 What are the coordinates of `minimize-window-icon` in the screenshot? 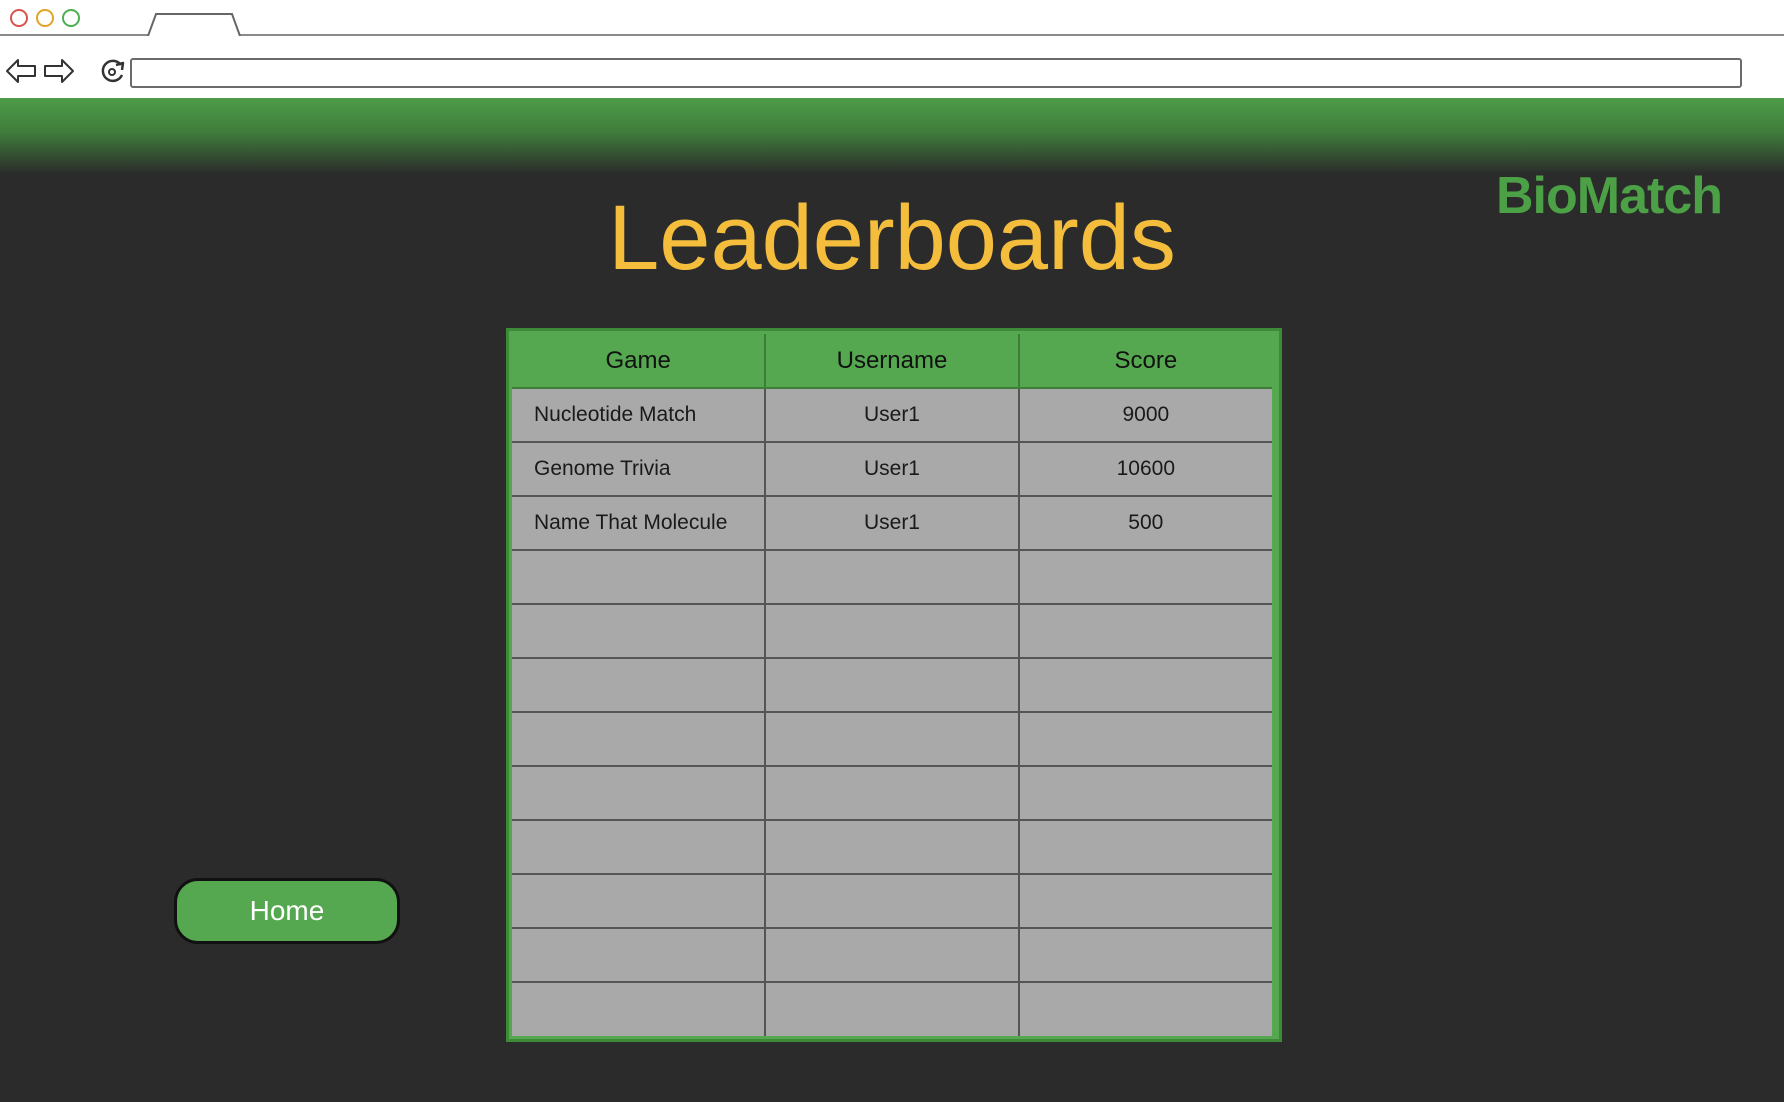 It's located at (45, 18).